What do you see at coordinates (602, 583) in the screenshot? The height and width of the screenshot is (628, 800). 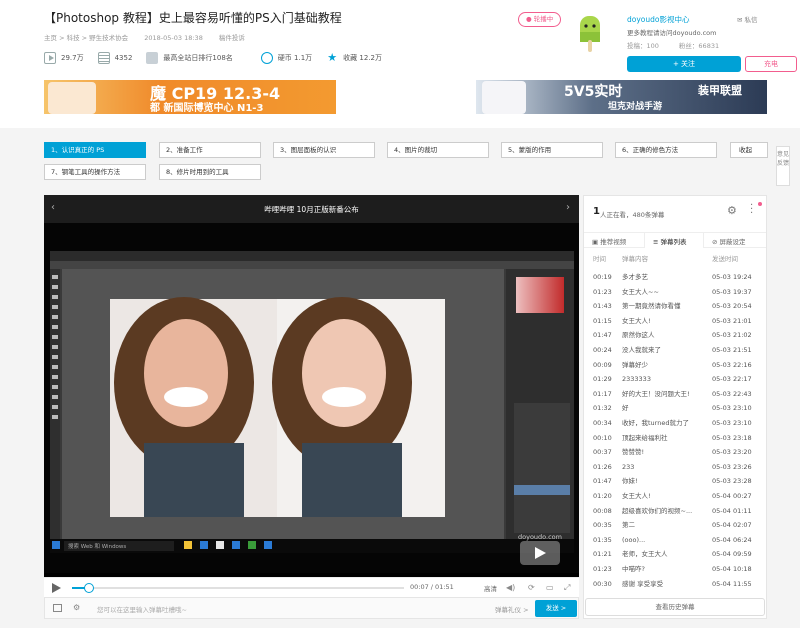 I see `danmaku-time: 00:30` at bounding box center [602, 583].